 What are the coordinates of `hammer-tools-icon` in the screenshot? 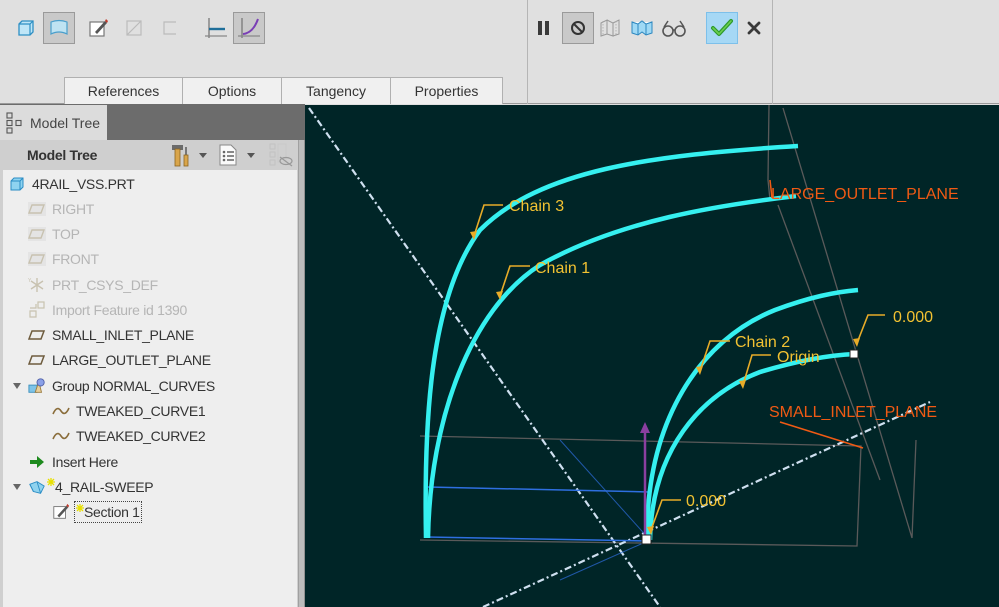 It's located at (180, 156).